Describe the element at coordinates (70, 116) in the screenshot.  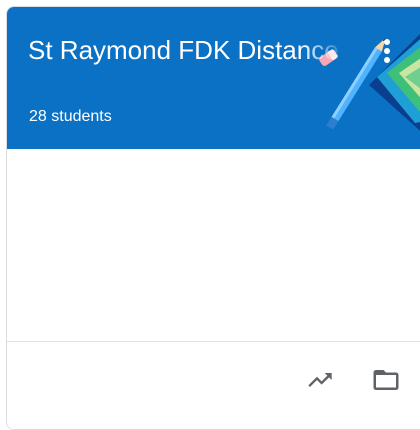
I see `student-count: 28 students` at that location.